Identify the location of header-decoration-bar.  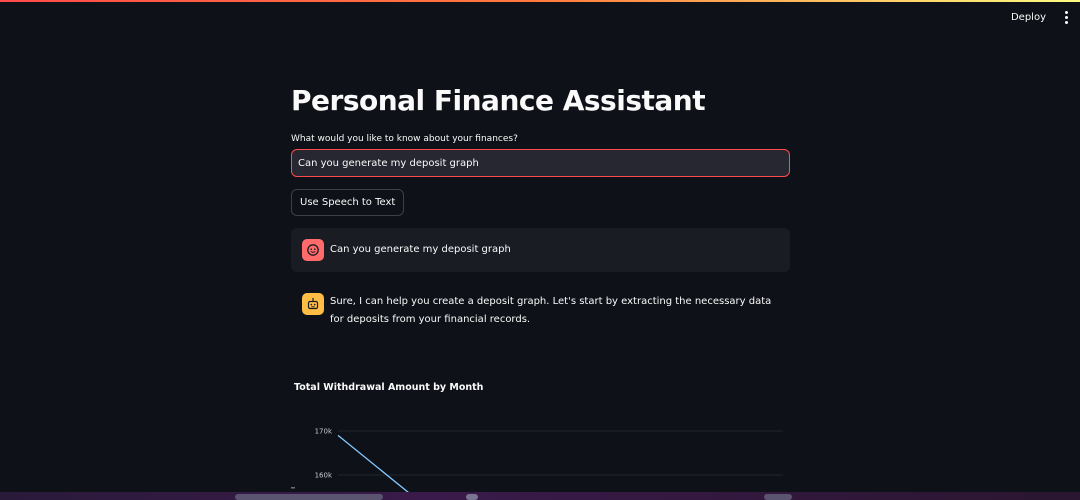
(540, 1).